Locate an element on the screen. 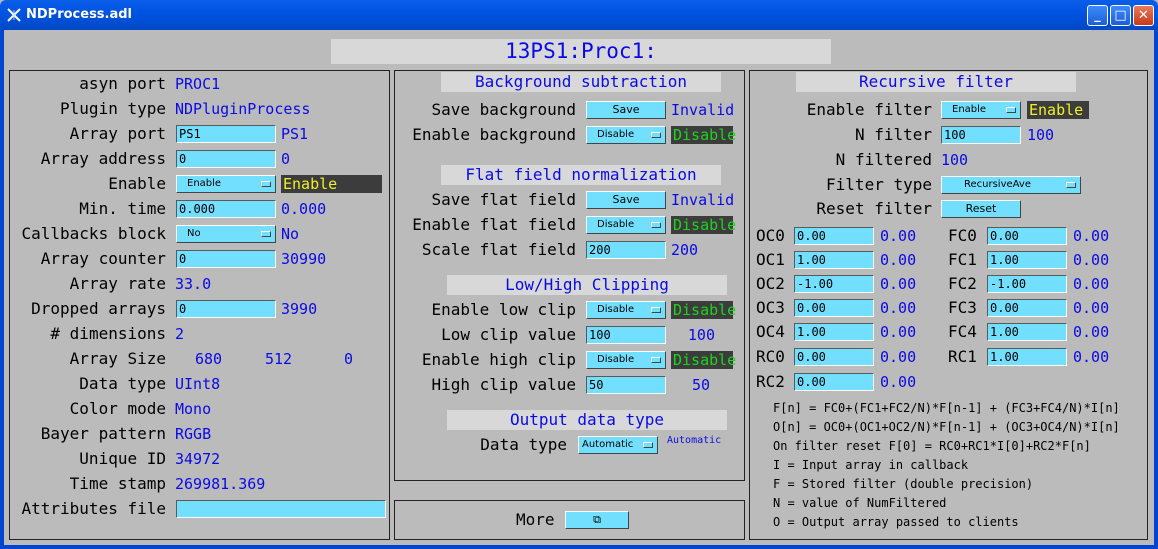 This screenshot has height=549, width=1158. n-filter-readback: 100 is located at coordinates (1041, 135).